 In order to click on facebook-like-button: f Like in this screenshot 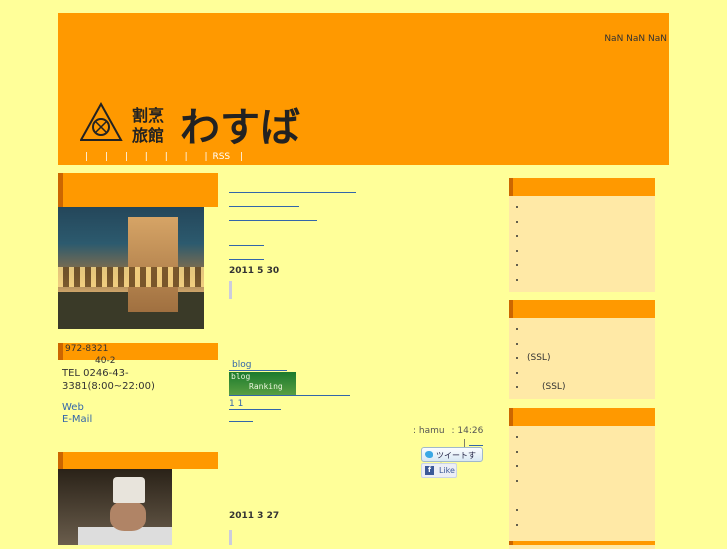, I will do `click(439, 470)`.